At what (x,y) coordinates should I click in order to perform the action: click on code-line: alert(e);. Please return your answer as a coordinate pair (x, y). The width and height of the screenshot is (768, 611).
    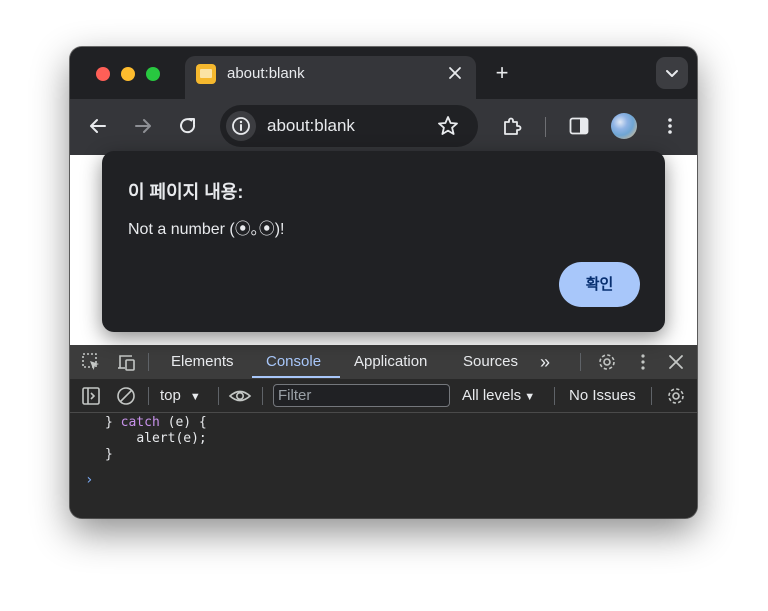
    Looking at the image, I should click on (171, 438).